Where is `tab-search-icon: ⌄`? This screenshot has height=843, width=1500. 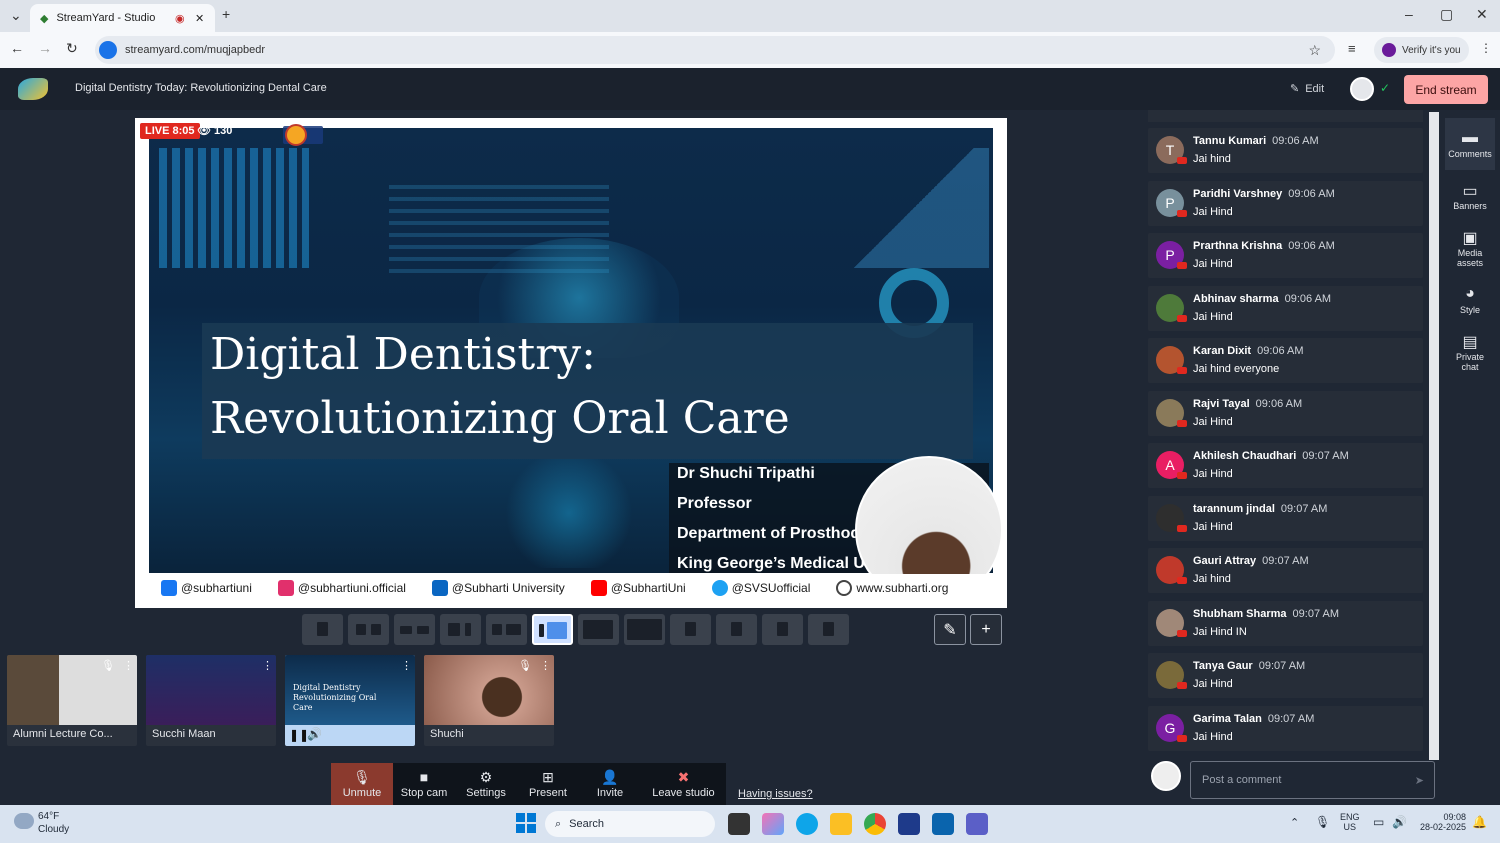
tab-search-icon: ⌄ is located at coordinates (16, 15).